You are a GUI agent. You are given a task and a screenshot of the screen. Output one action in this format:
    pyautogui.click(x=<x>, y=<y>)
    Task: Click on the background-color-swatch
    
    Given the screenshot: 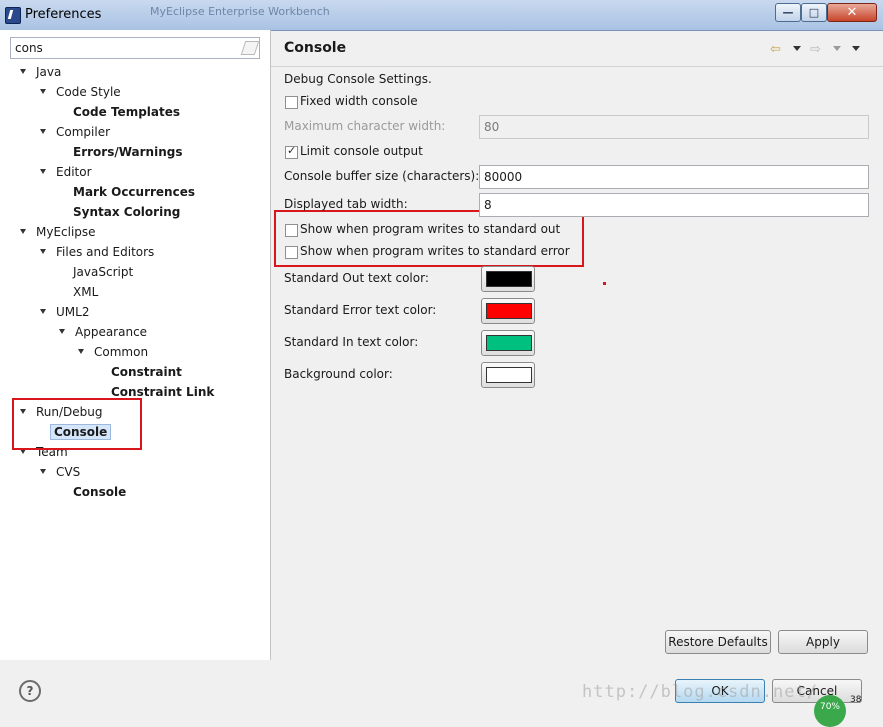 What is the action you would take?
    pyautogui.click(x=509, y=375)
    